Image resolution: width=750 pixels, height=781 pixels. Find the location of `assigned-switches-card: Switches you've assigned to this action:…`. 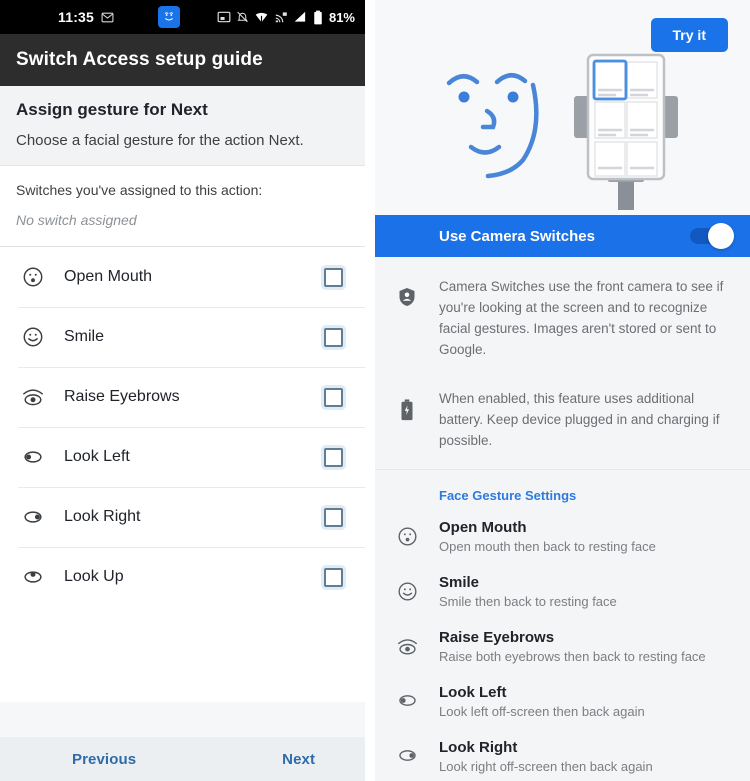

assigned-switches-card: Switches you've assigned to this action:… is located at coordinates (182, 206).